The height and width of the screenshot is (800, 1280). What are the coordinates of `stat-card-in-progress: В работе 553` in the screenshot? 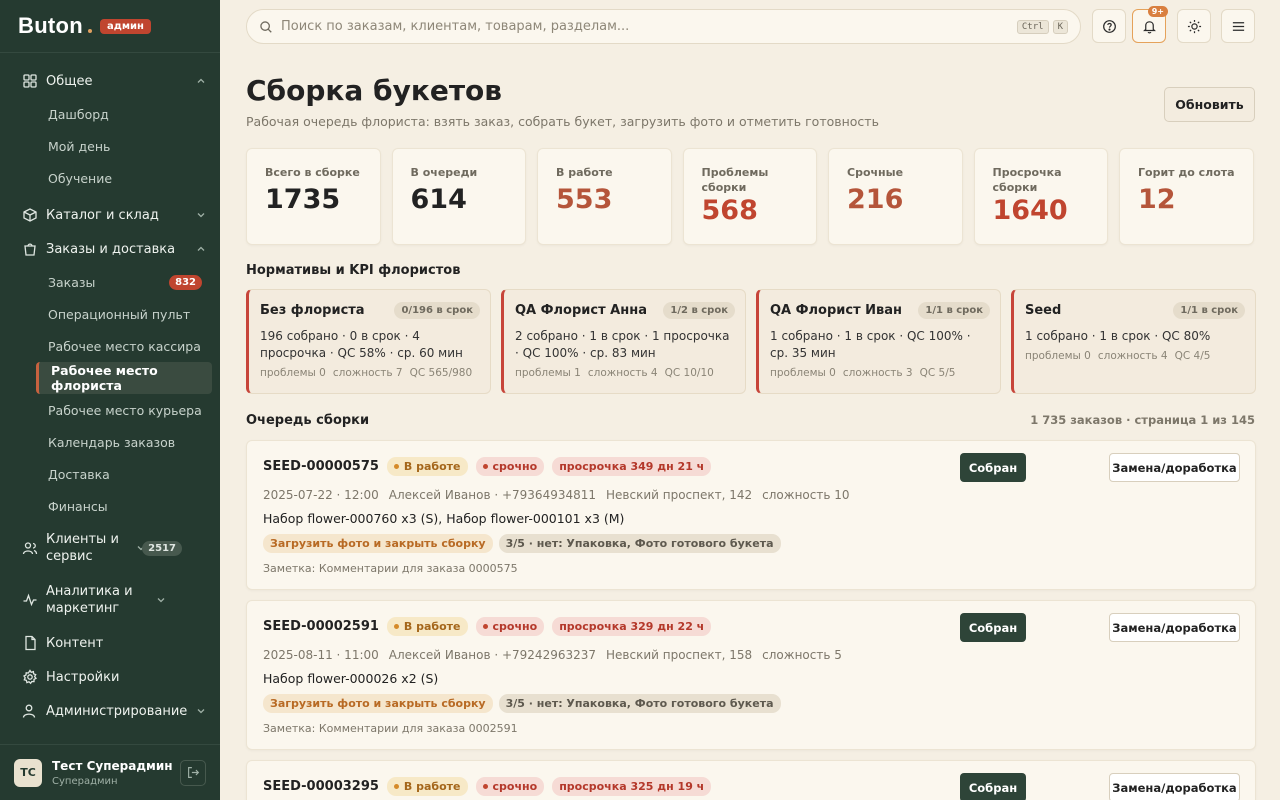 It's located at (604, 196).